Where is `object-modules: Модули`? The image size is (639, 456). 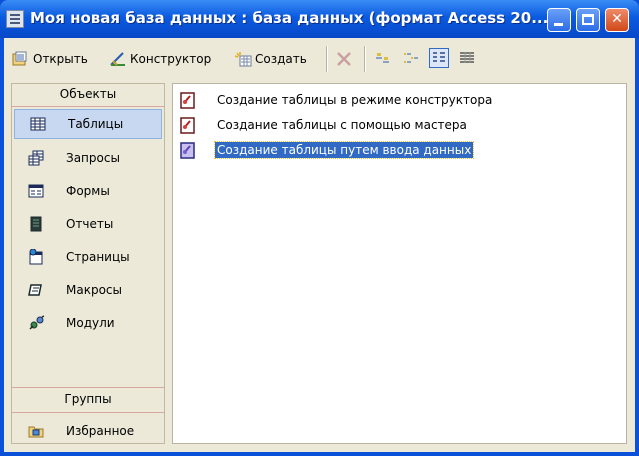 object-modules: Модули is located at coordinates (88, 322).